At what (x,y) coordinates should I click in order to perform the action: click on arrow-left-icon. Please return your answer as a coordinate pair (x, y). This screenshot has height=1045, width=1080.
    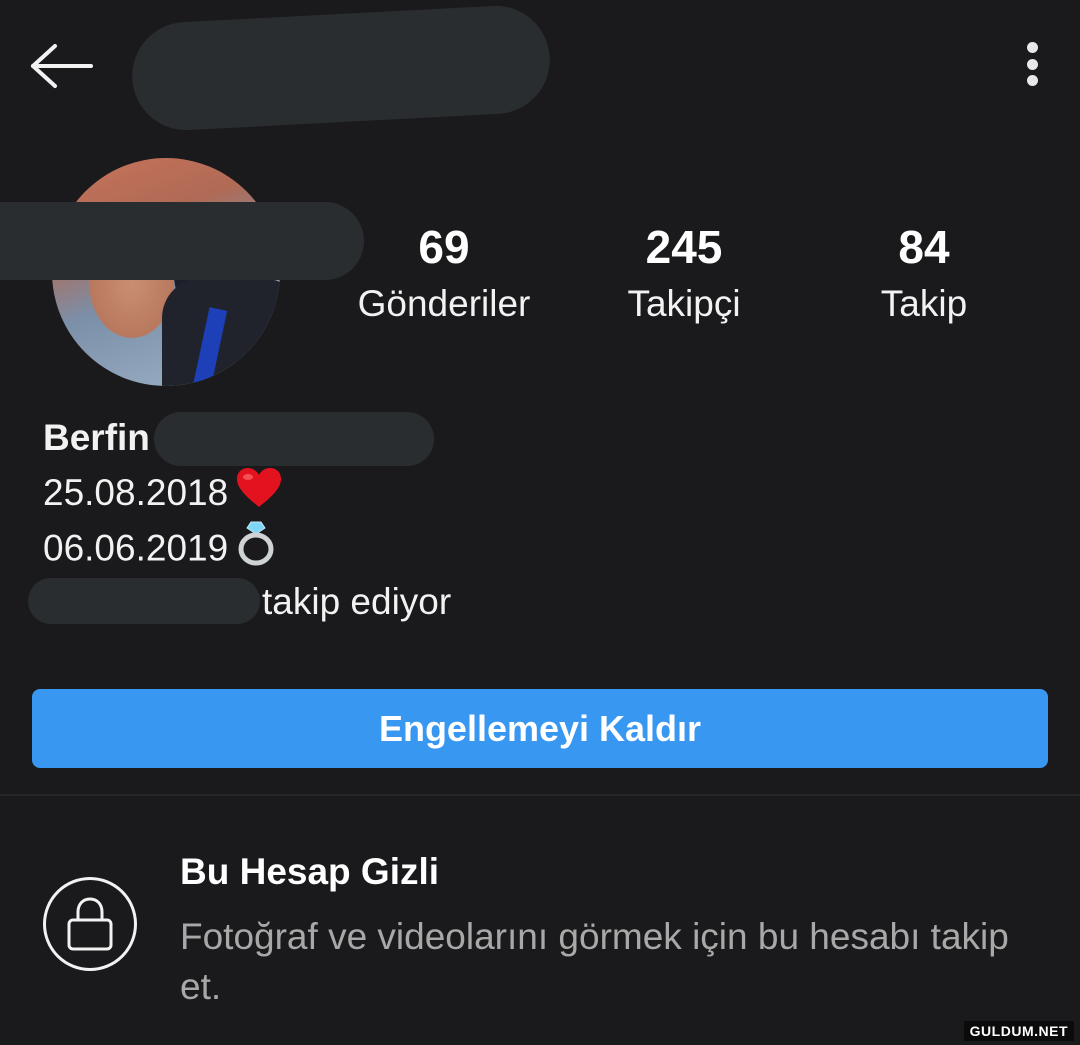
    Looking at the image, I should click on (62, 66).